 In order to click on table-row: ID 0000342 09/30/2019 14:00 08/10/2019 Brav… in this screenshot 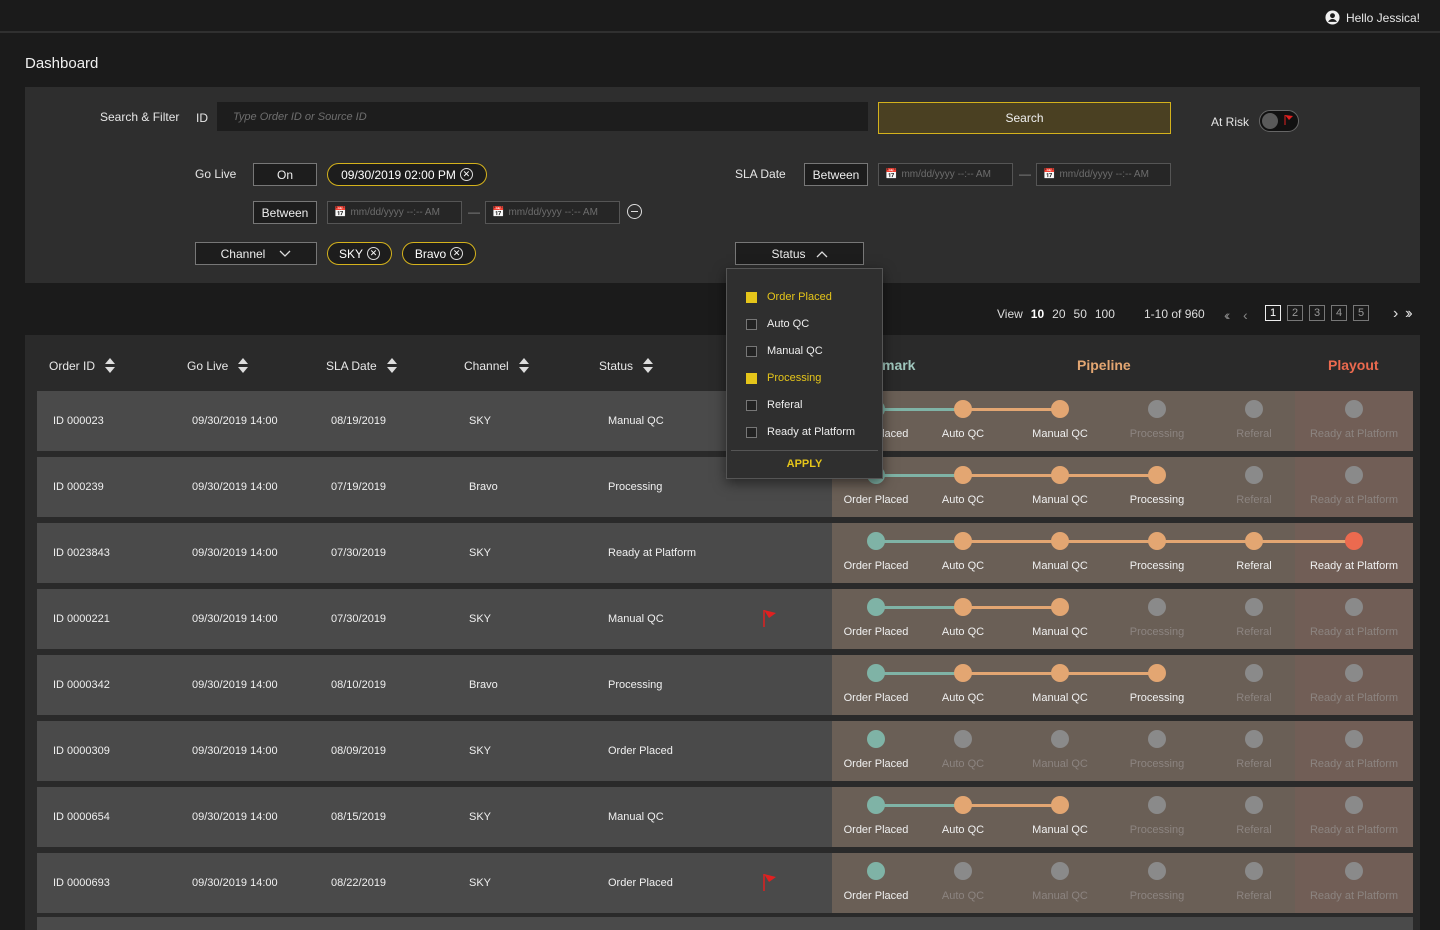, I will do `click(725, 685)`.